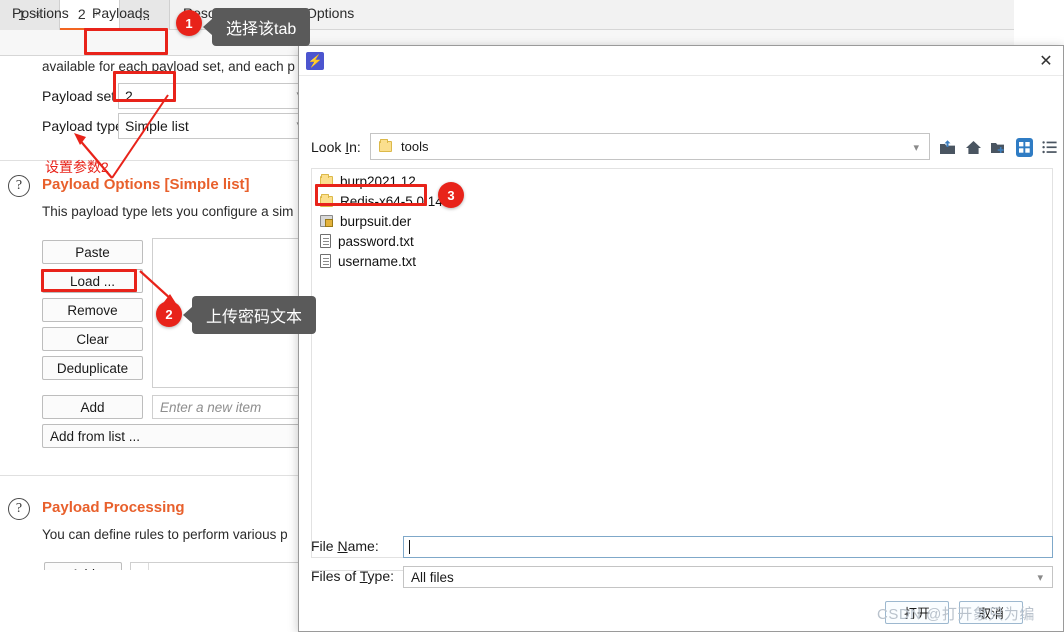  What do you see at coordinates (728, 547) in the screenshot?
I see `file-name-input` at bounding box center [728, 547].